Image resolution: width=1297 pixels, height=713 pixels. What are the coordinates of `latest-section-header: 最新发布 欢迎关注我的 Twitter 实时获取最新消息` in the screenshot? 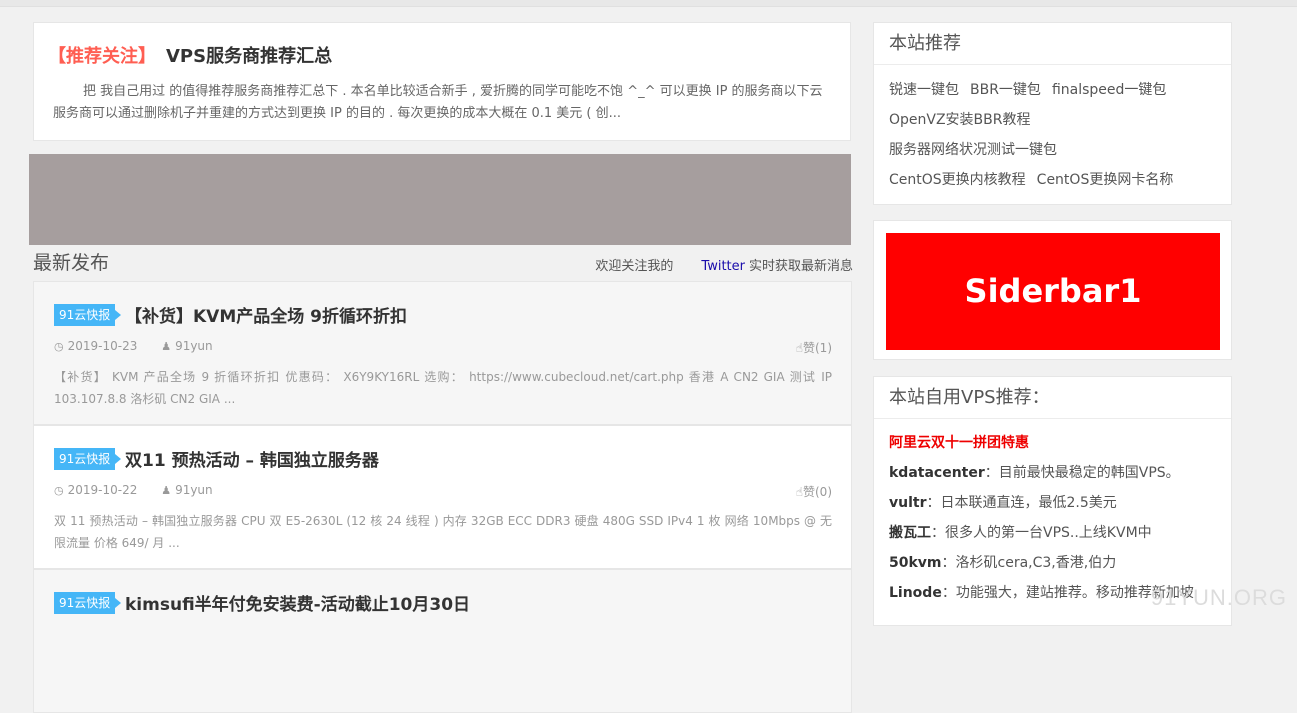 It's located at (443, 262).